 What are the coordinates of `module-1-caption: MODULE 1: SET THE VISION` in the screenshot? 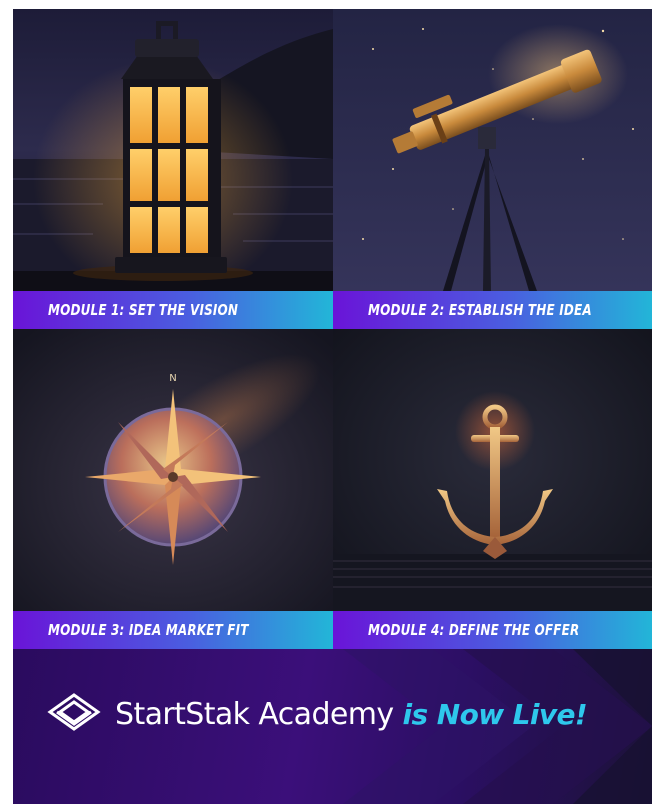 It's located at (173, 310).